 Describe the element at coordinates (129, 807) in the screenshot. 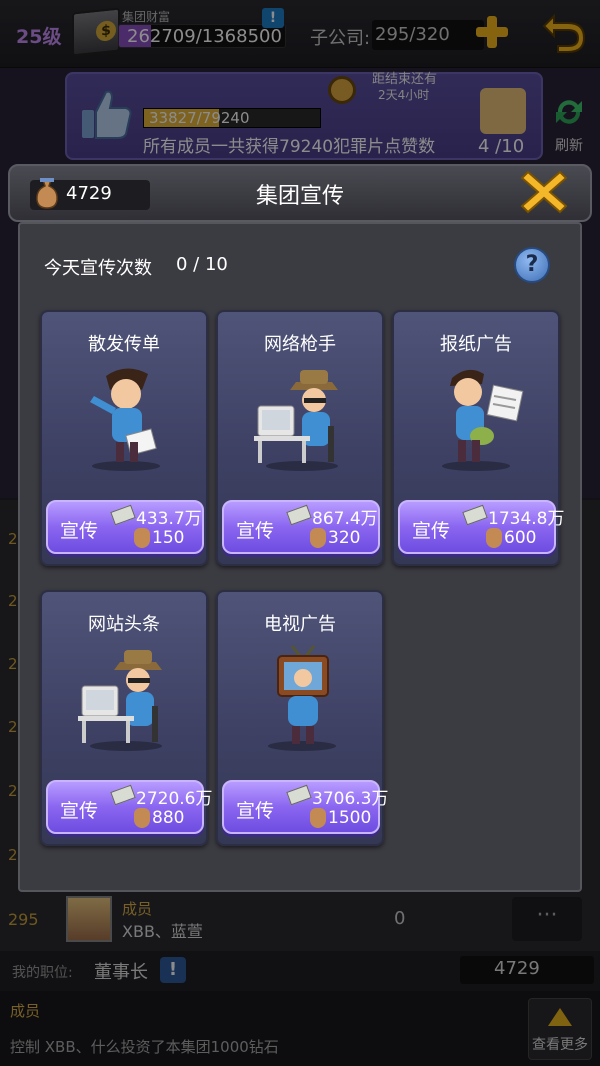

I see `promote-button: 宣传 2720.6万 880` at that location.